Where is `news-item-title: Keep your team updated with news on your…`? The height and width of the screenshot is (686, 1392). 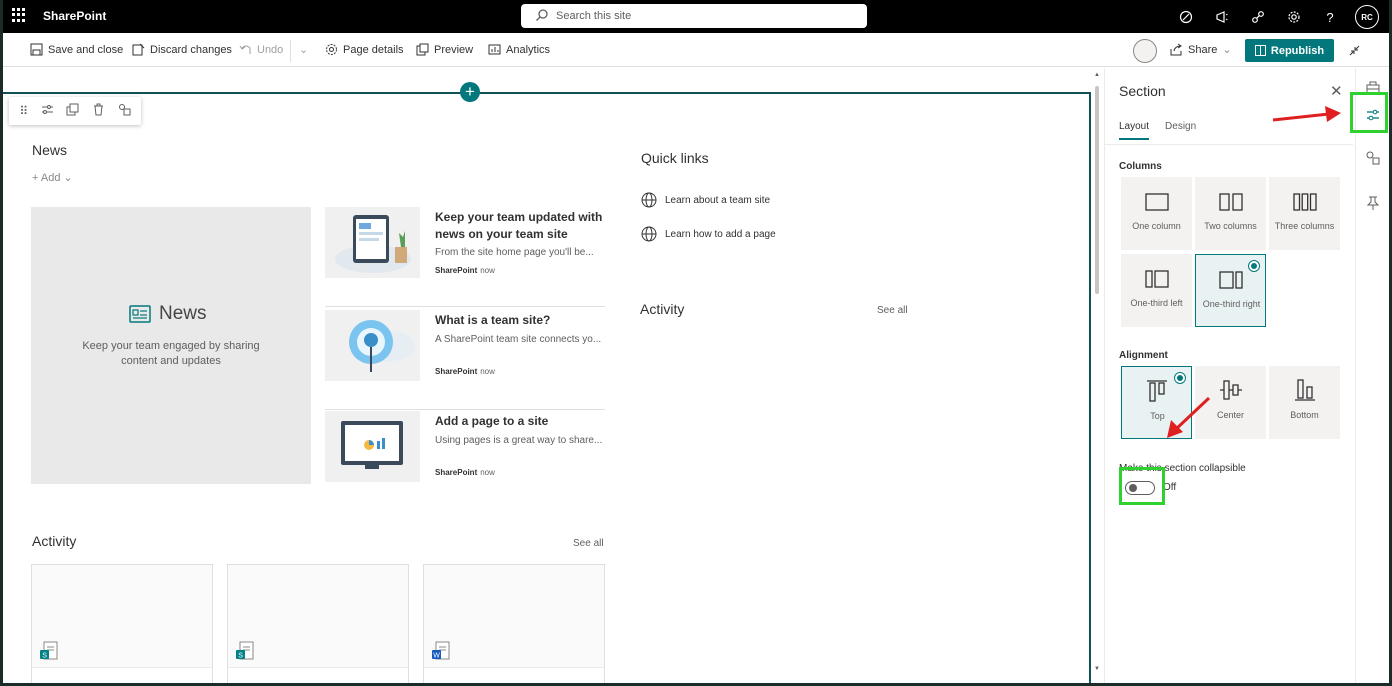 news-item-title: Keep your team updated with news on your… is located at coordinates (519, 226).